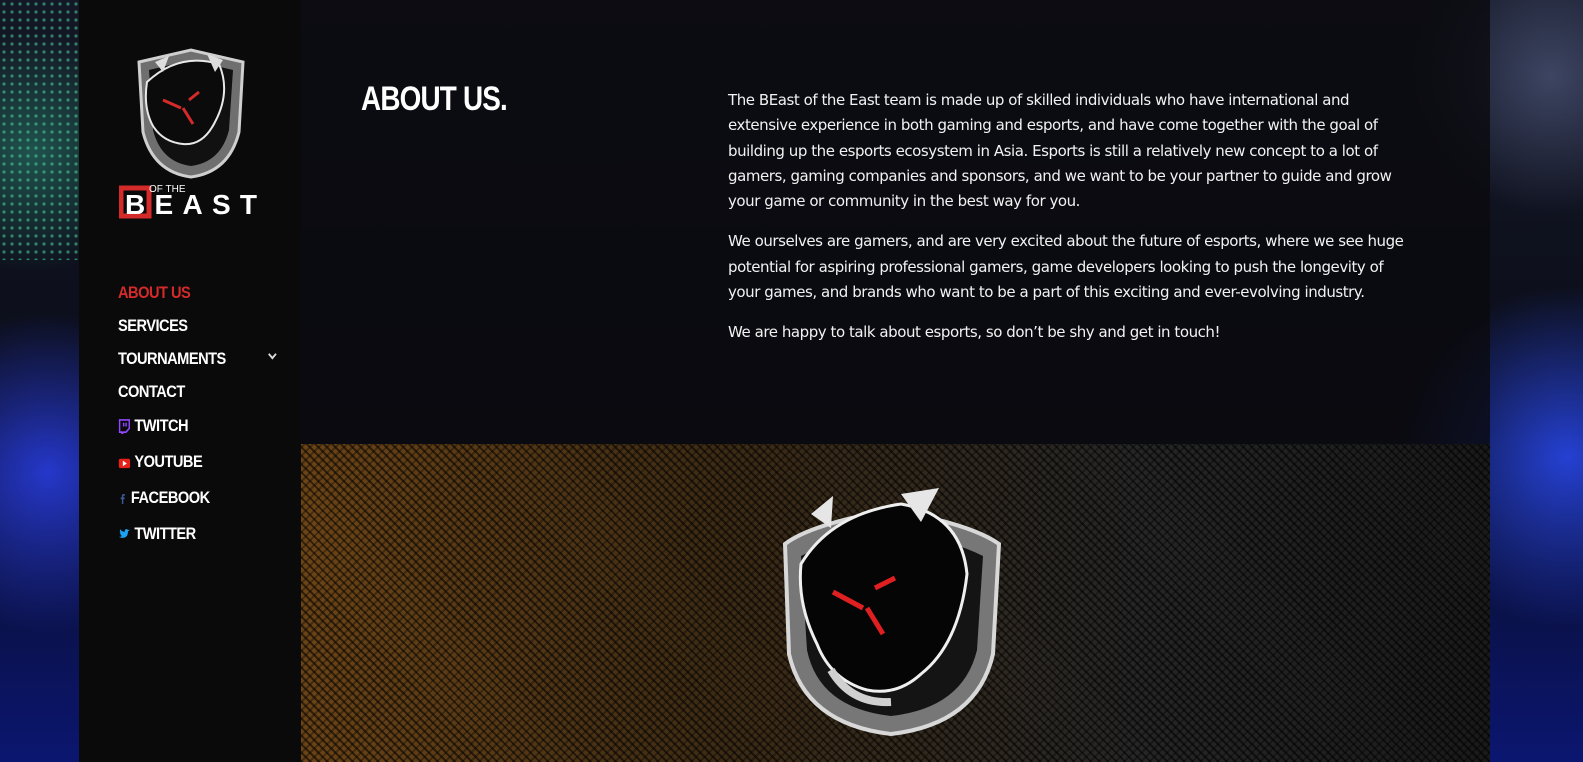  I want to click on nav-item-youtube: YOUTUBE, so click(191, 462).